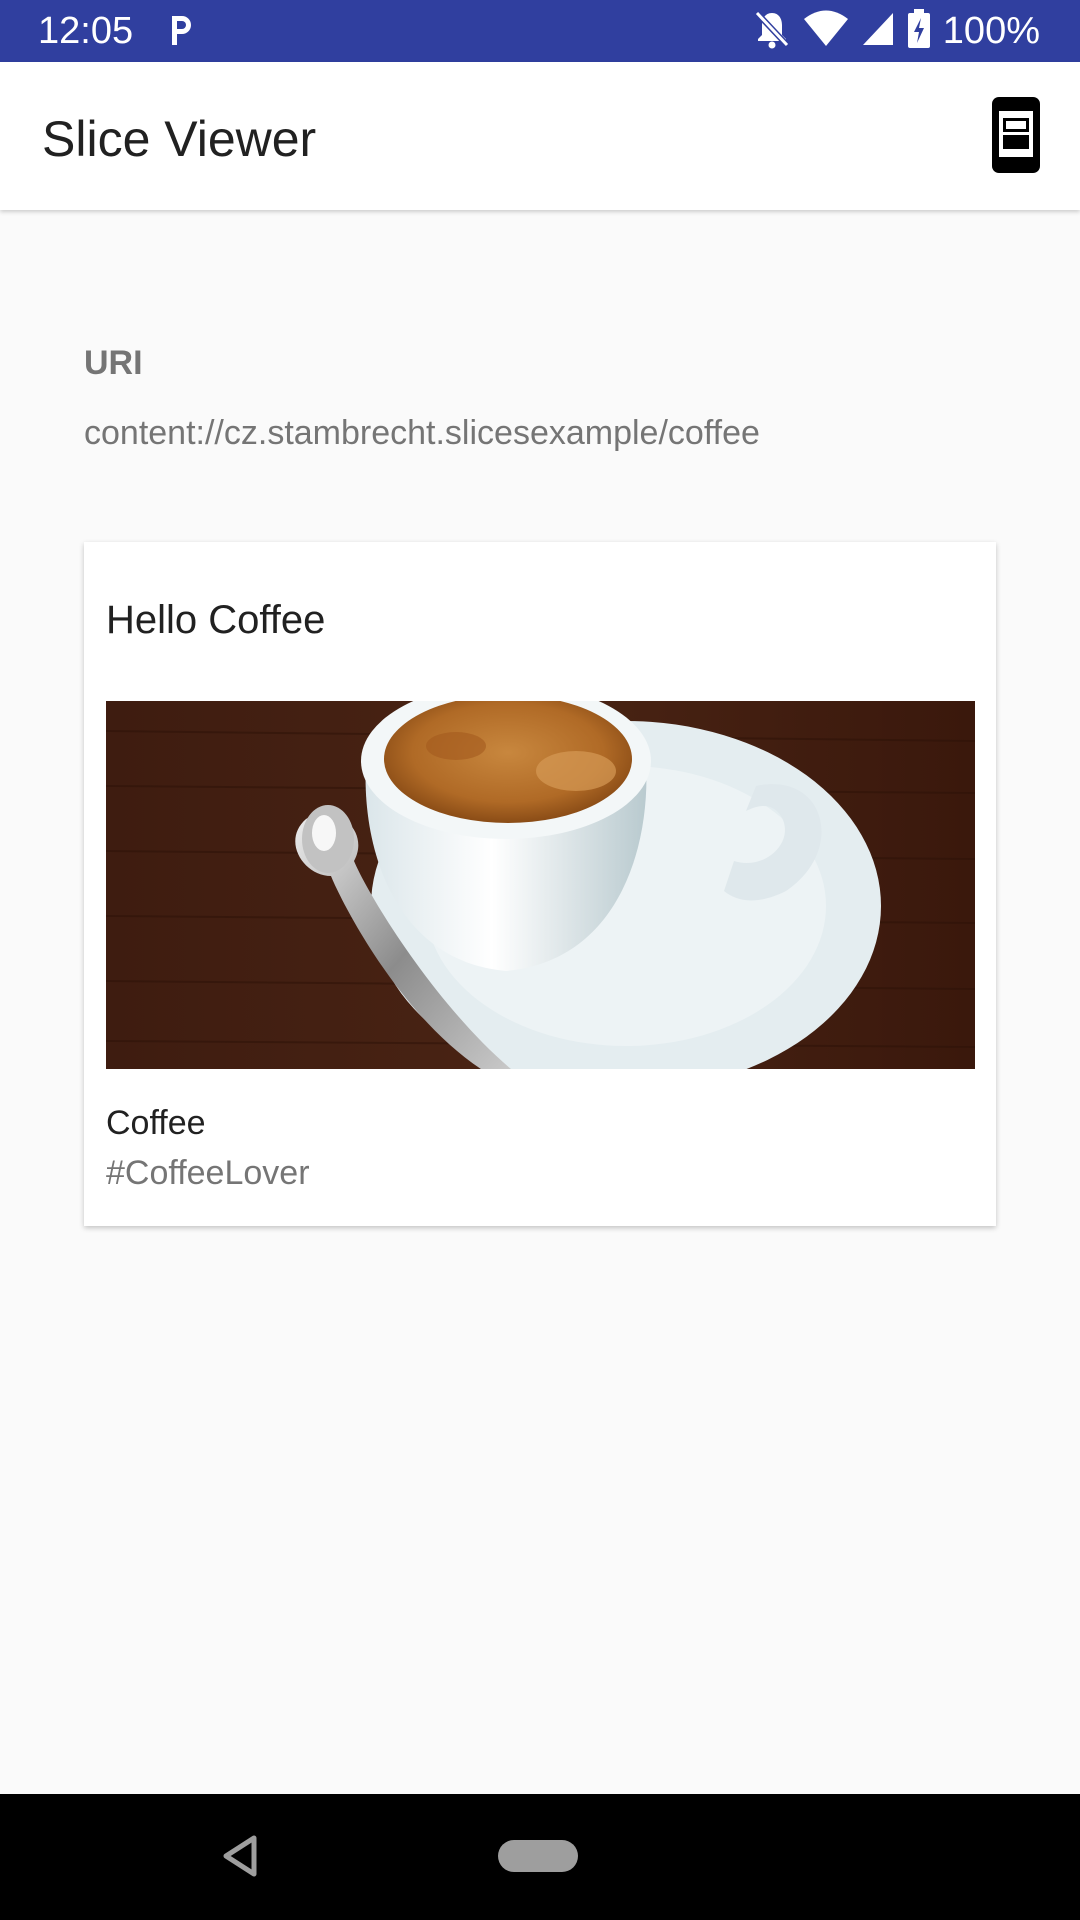 This screenshot has width=1080, height=1920. What do you see at coordinates (919, 31) in the screenshot?
I see `battery-charging-icon` at bounding box center [919, 31].